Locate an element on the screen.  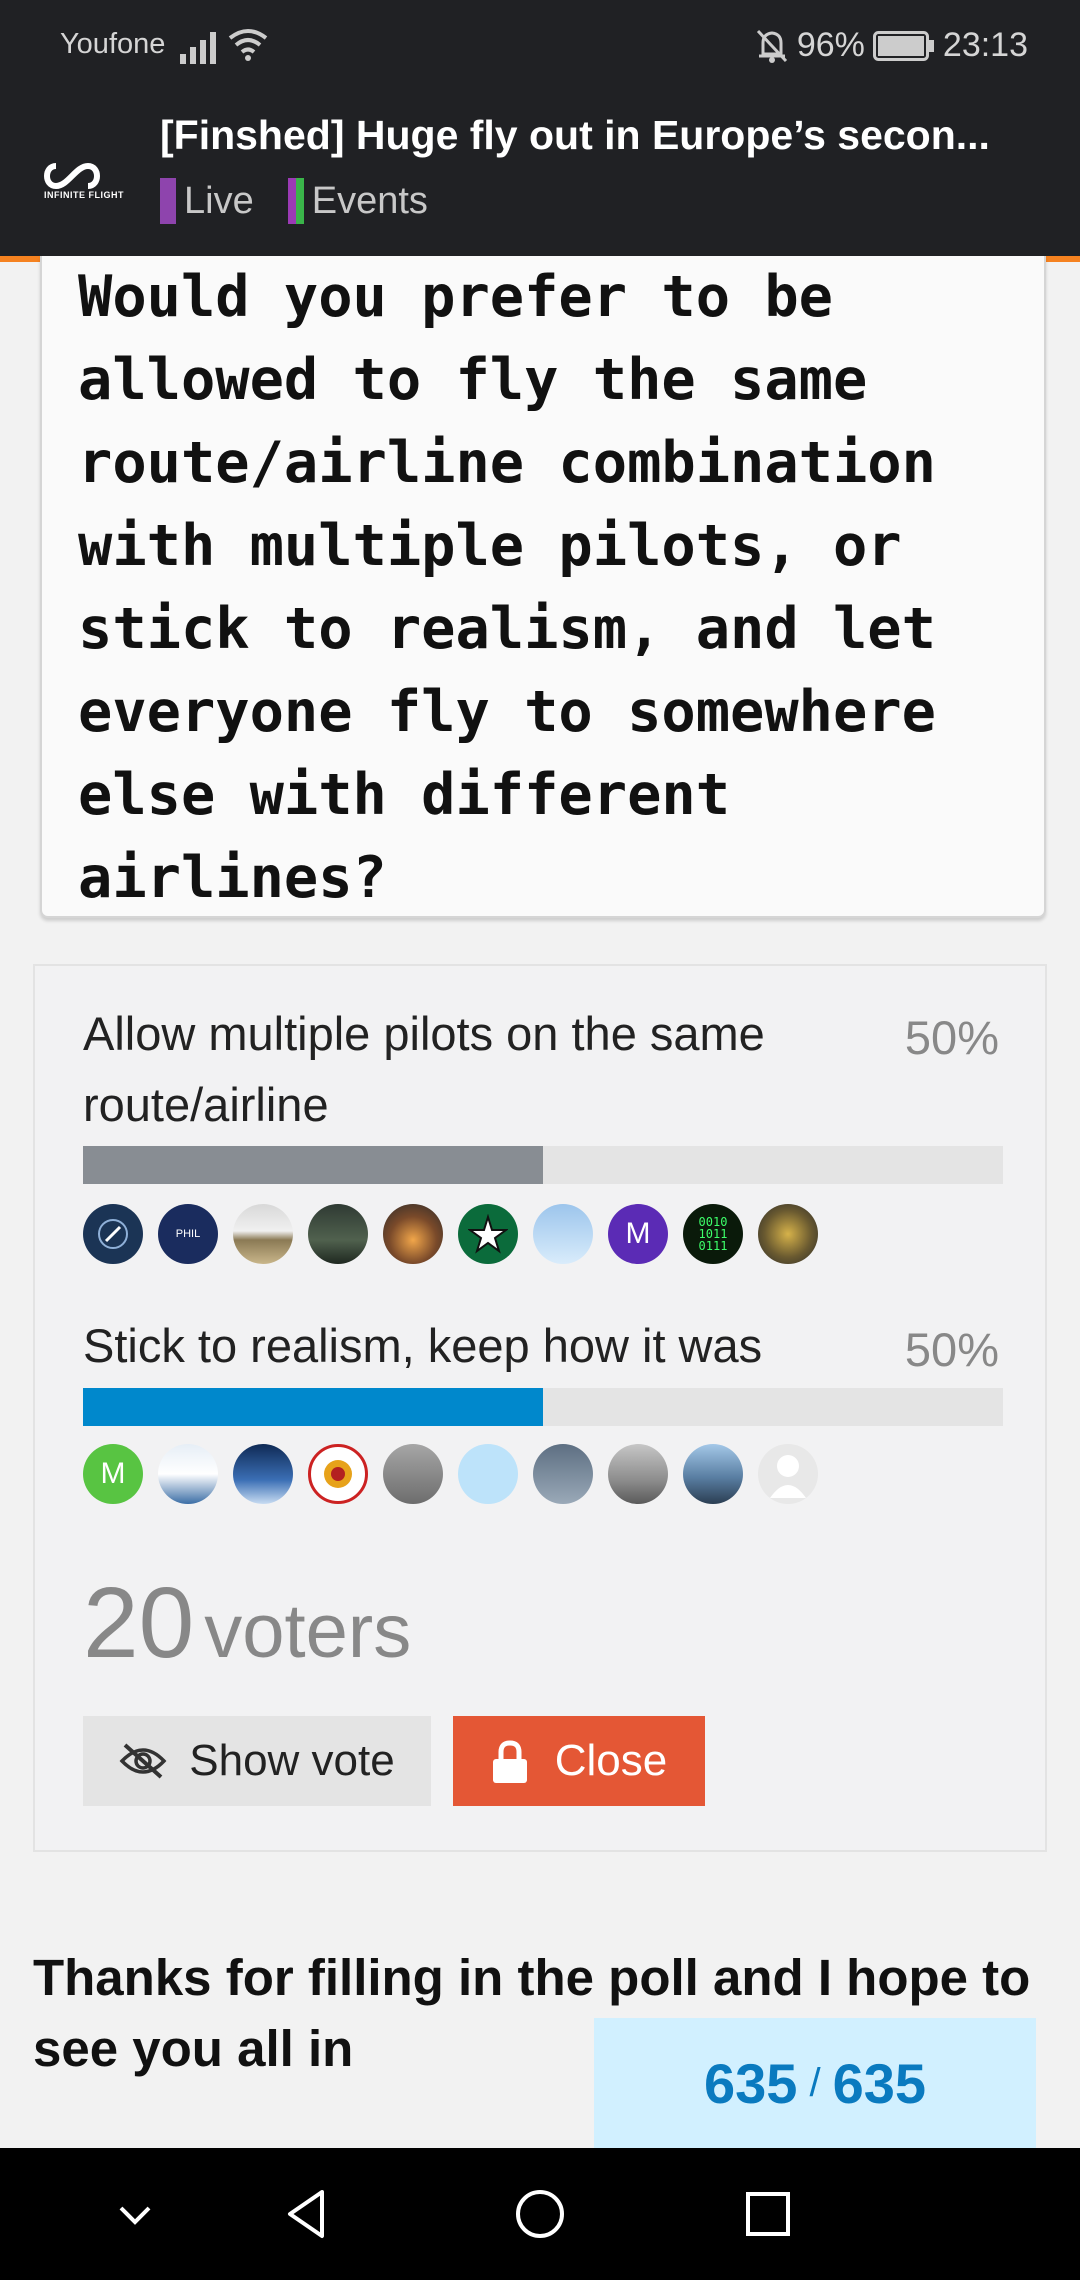
eye-slash-icon is located at coordinates (143, 1761).